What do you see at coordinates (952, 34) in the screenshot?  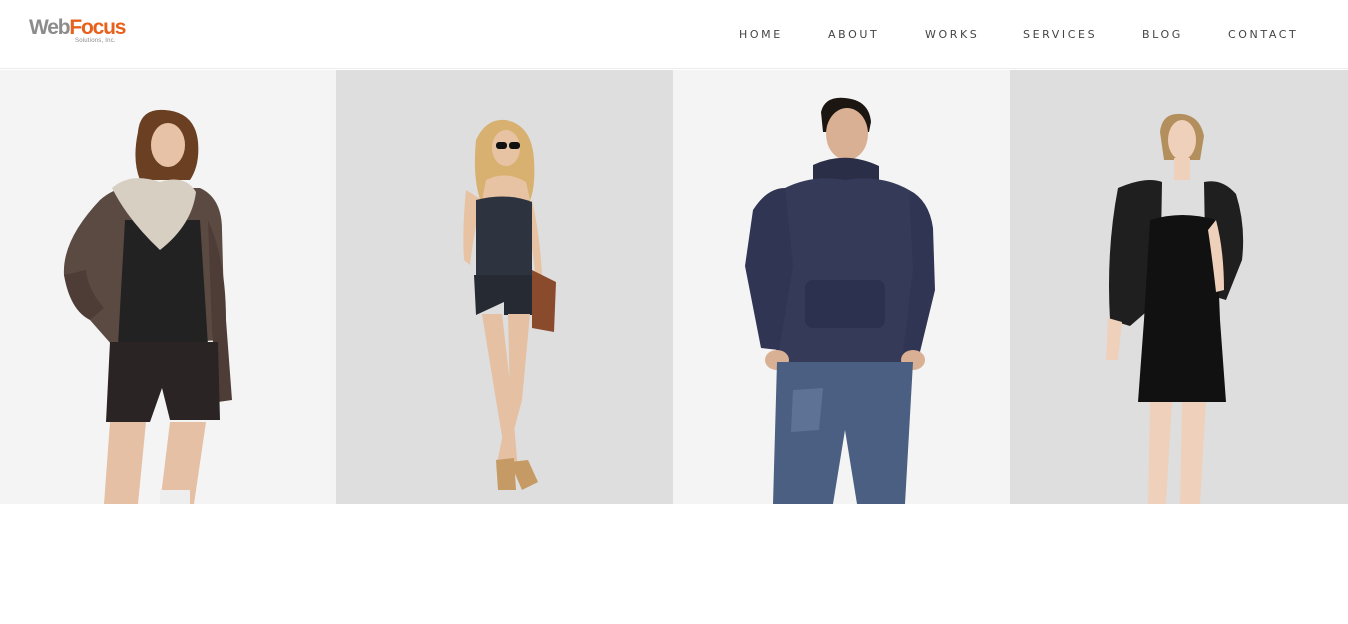 I see `nav-works-link: WORKS` at bounding box center [952, 34].